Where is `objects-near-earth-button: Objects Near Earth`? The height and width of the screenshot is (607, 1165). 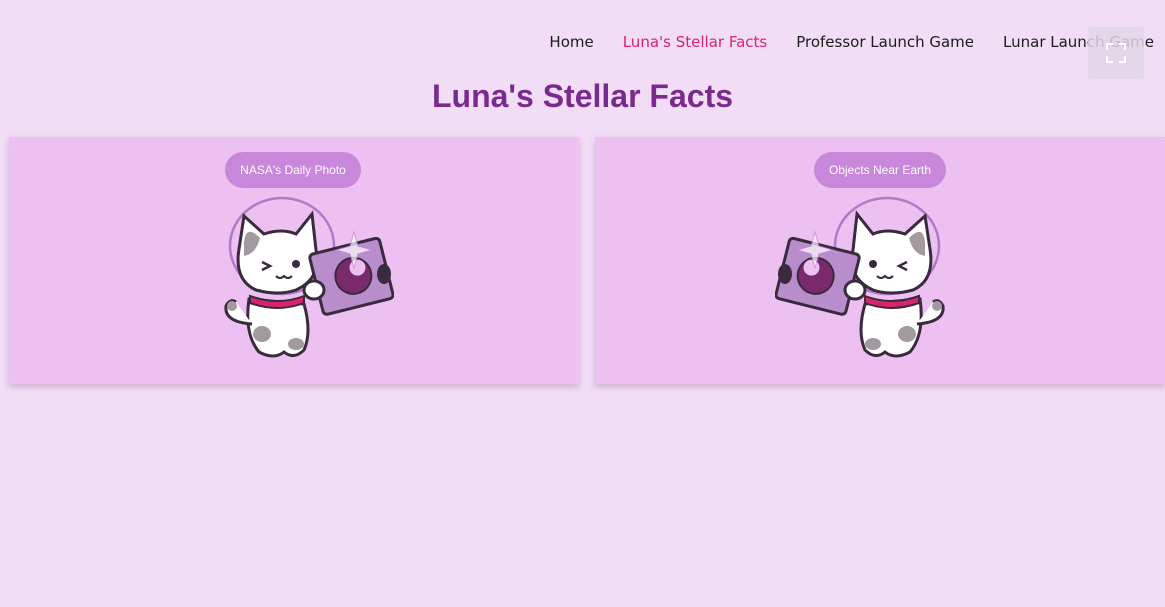 objects-near-earth-button: Objects Near Earth is located at coordinates (880, 170).